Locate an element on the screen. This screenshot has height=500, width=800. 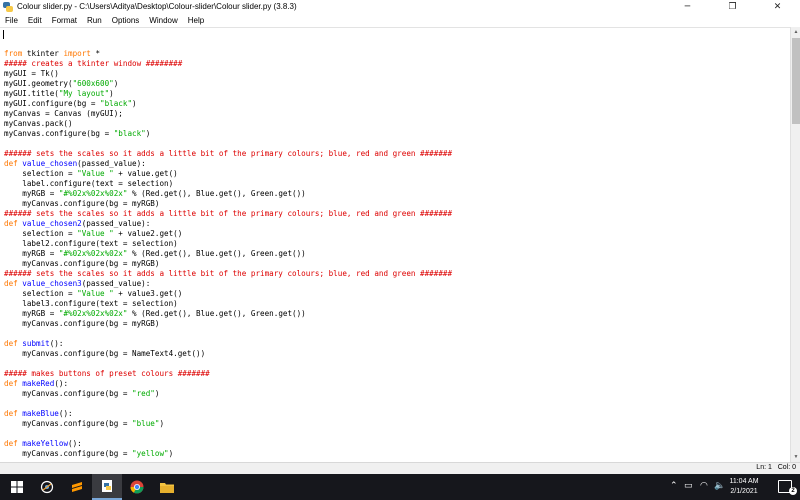
file-explorer-icon is located at coordinates (167, 487).